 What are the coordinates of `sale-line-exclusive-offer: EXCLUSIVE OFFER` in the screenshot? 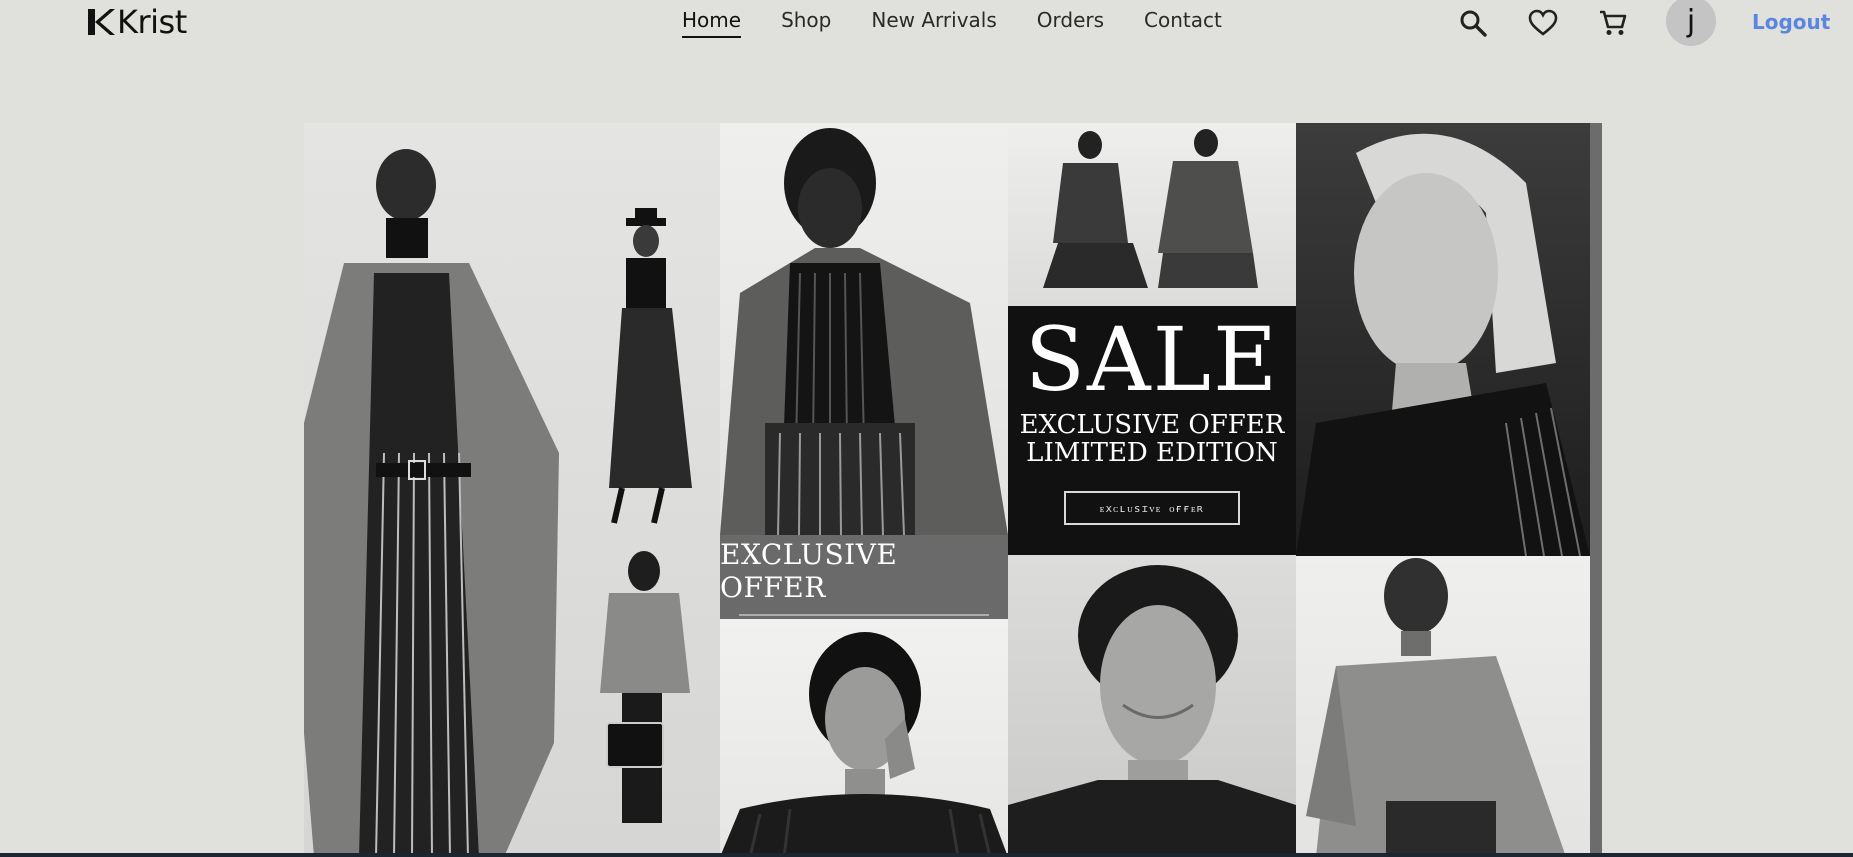 It's located at (1152, 425).